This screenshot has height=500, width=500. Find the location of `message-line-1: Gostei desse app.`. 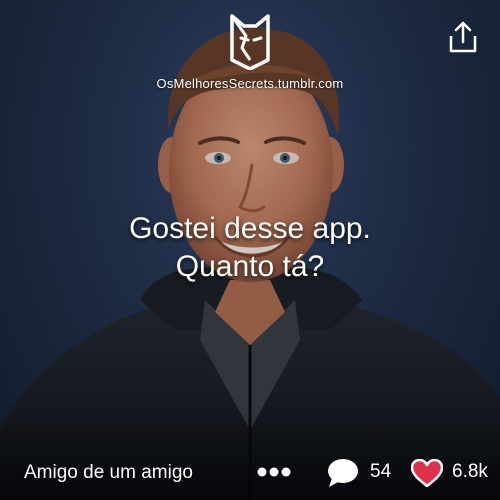

message-line-1: Gostei desse app. is located at coordinates (250, 228).